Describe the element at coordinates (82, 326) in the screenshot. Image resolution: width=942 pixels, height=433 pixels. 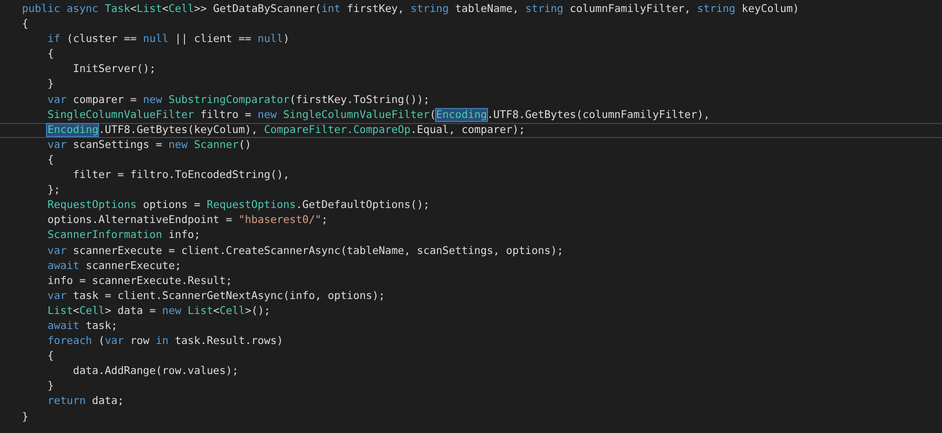
I see `code-line: await task;` at that location.